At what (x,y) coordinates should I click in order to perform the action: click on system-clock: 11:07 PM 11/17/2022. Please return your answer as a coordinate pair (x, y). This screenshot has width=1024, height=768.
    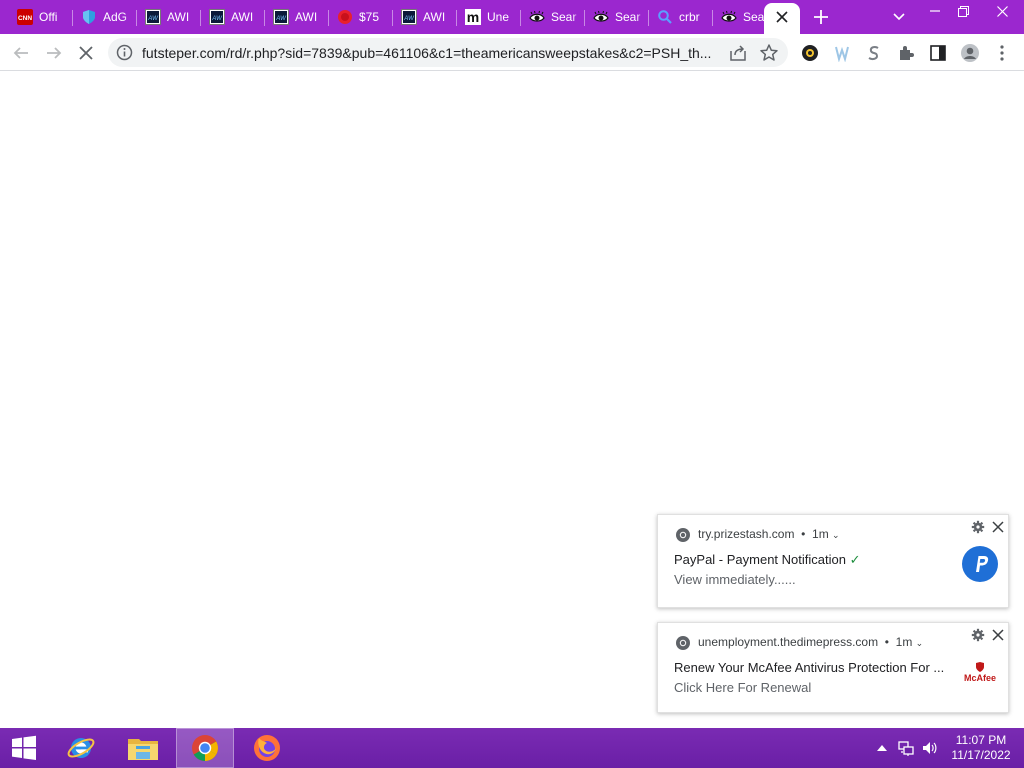
    Looking at the image, I should click on (981, 748).